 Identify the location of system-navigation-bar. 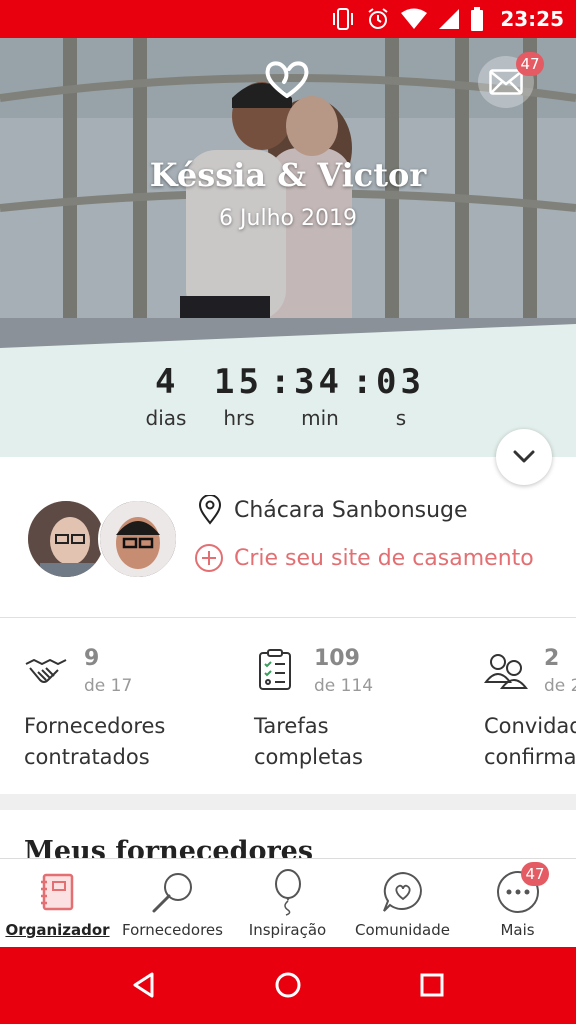
(288, 985).